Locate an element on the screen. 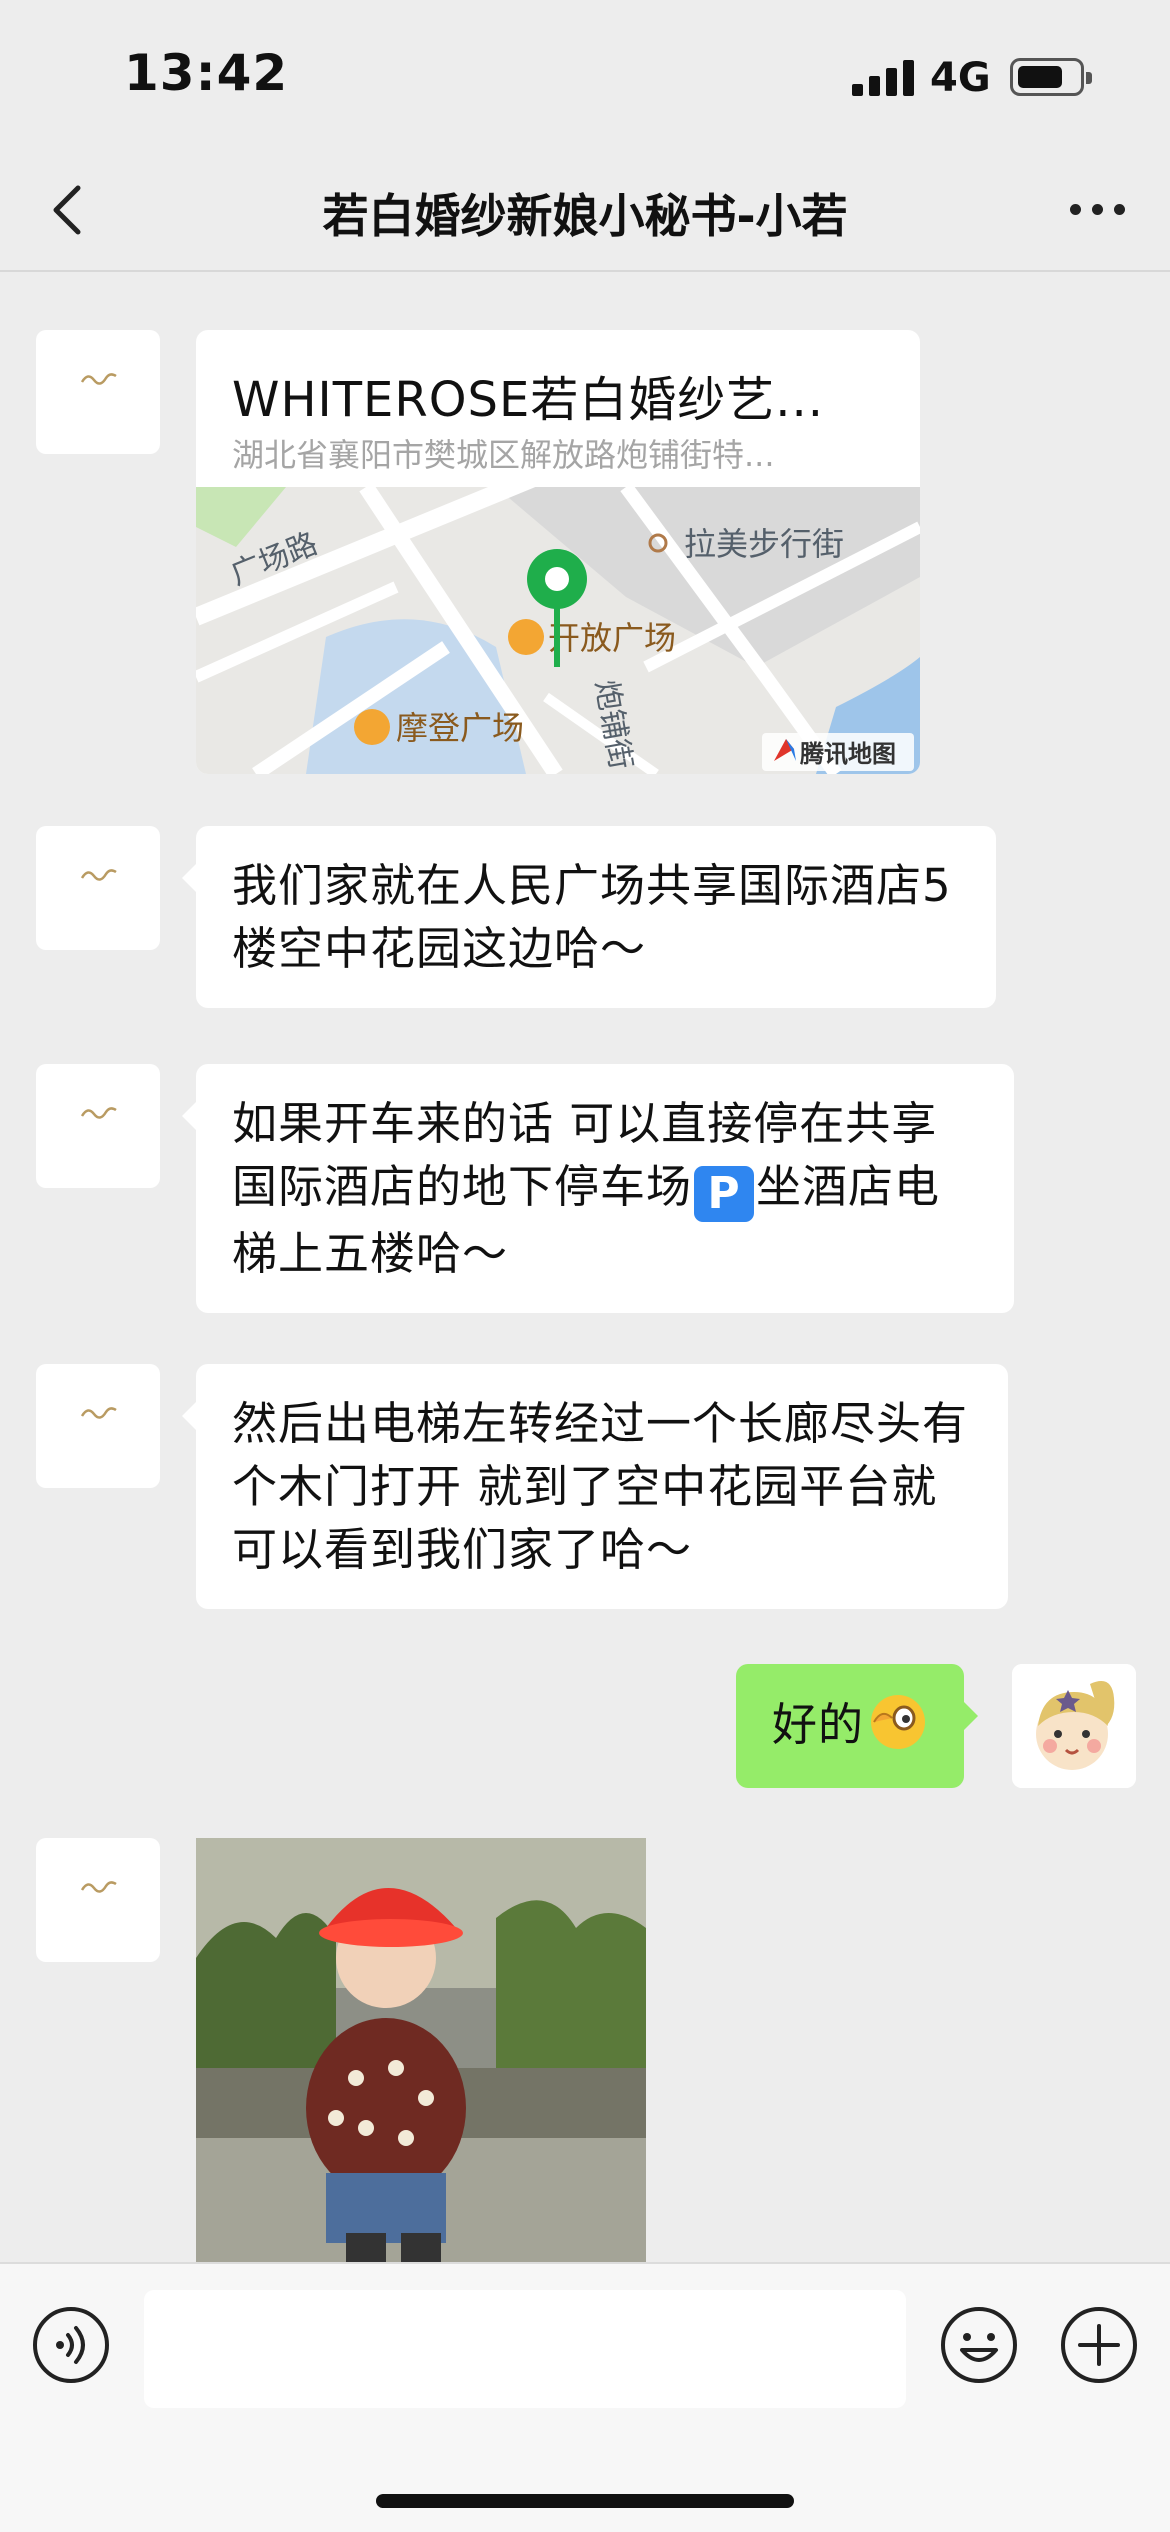 The image size is (1170, 2532). battery-icon is located at coordinates (1051, 77).